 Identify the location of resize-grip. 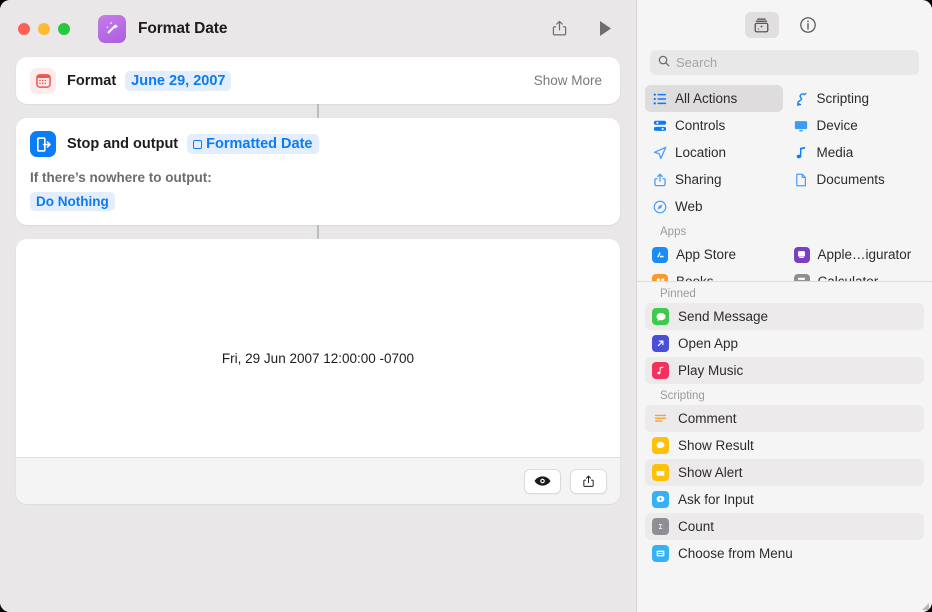
(924, 604).